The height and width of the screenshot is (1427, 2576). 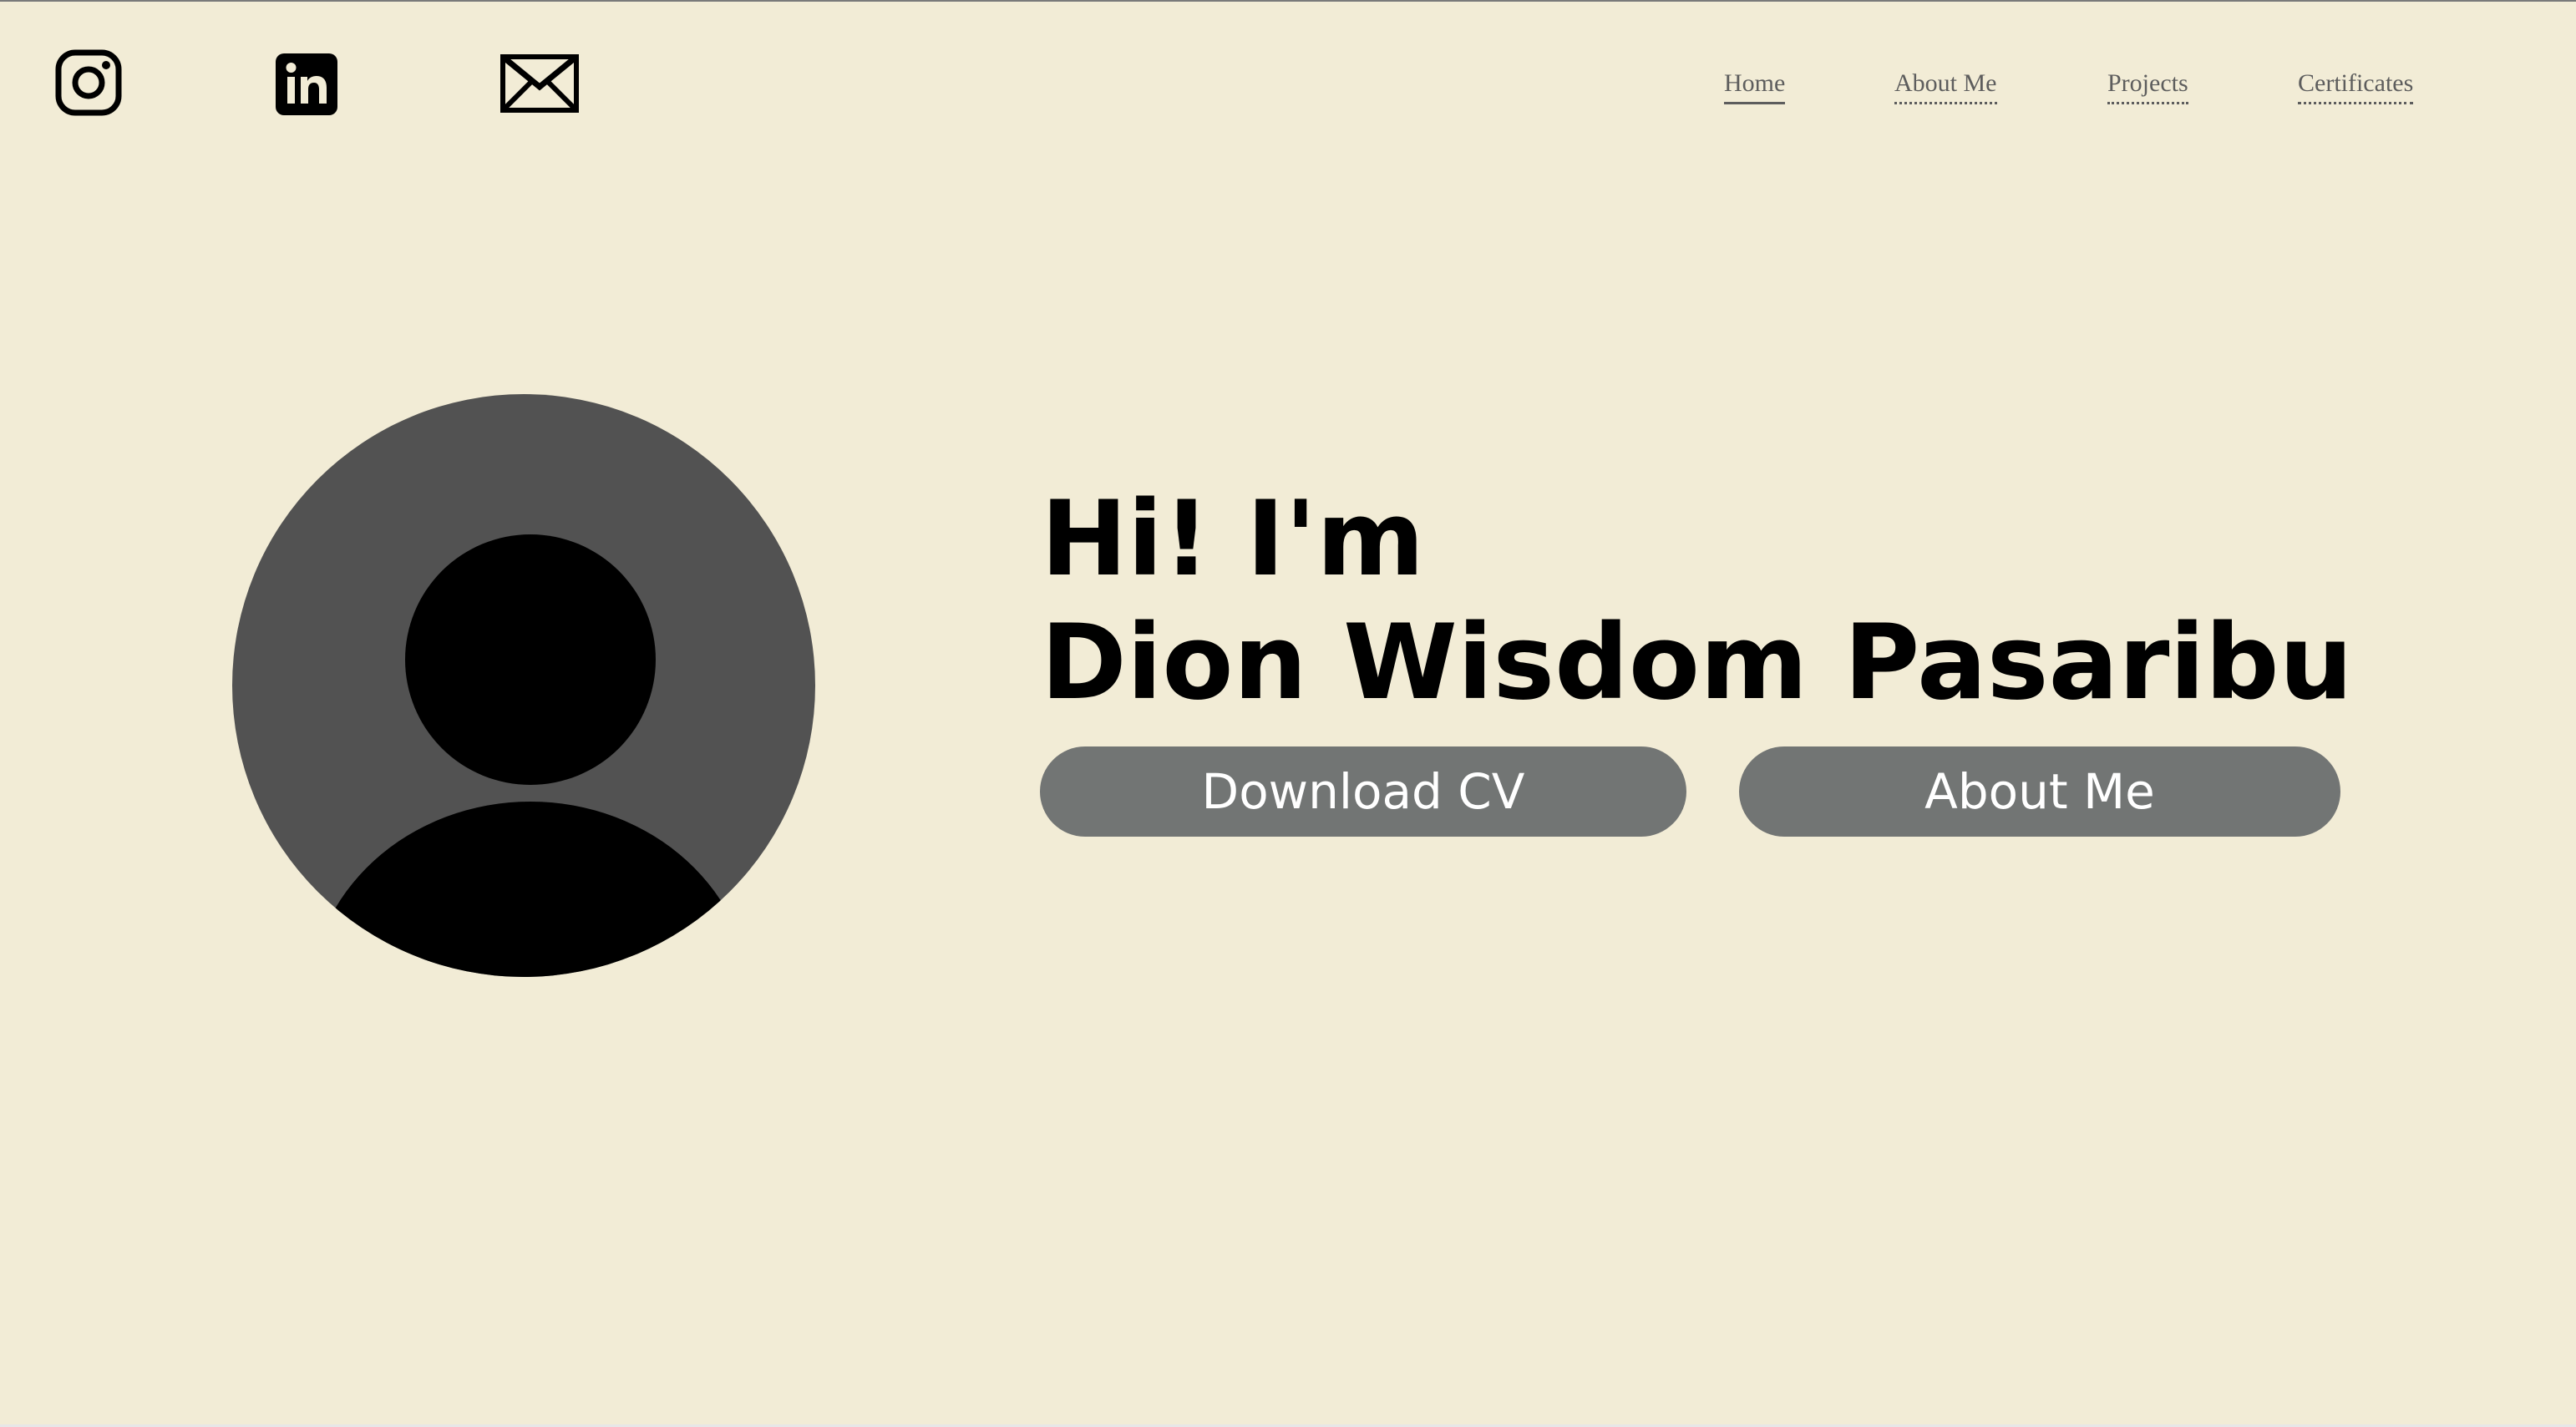 I want to click on nav-link-about-me: About Me, so click(x=1945, y=84).